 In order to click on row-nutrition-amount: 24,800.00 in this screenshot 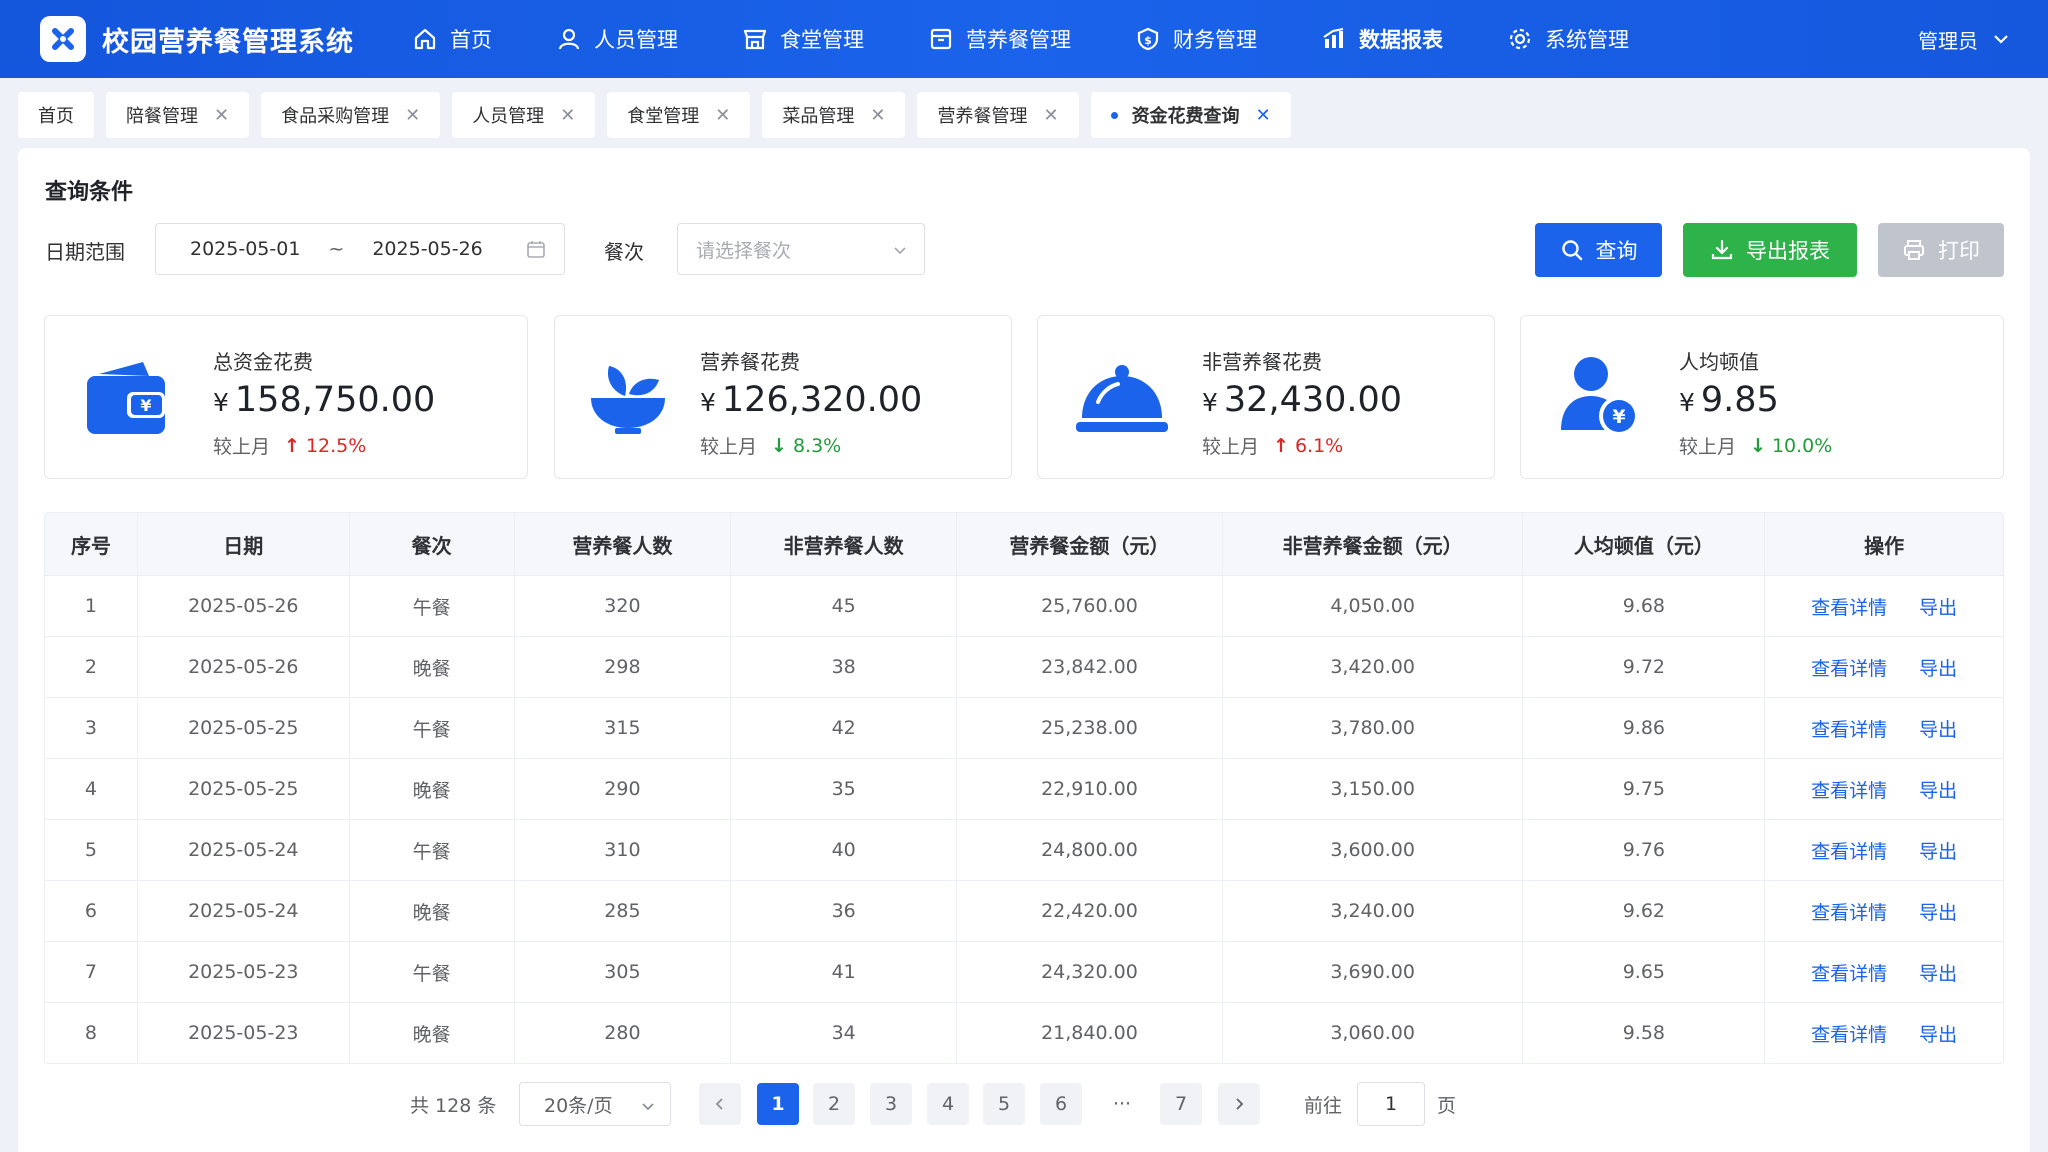, I will do `click(1090, 850)`.